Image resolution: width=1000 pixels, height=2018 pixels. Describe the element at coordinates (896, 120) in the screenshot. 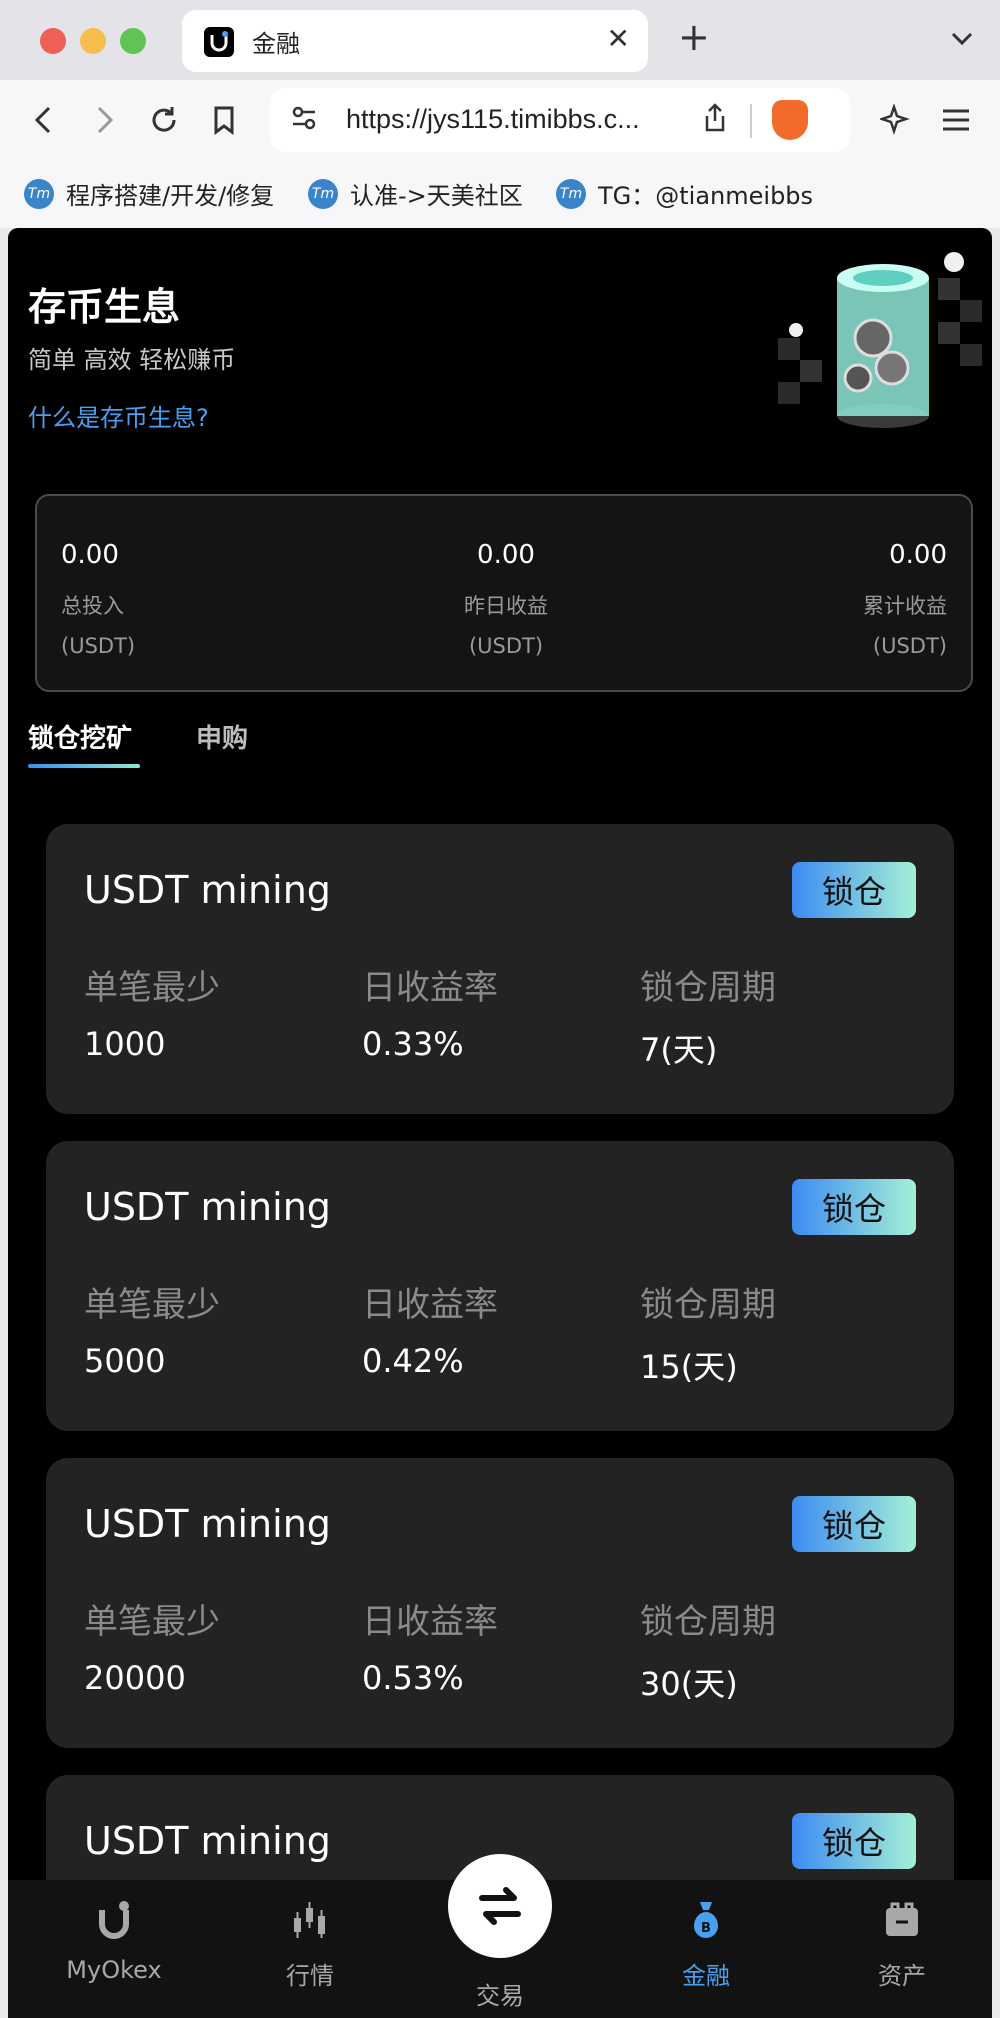

I see `ai-sparkle-icon` at that location.